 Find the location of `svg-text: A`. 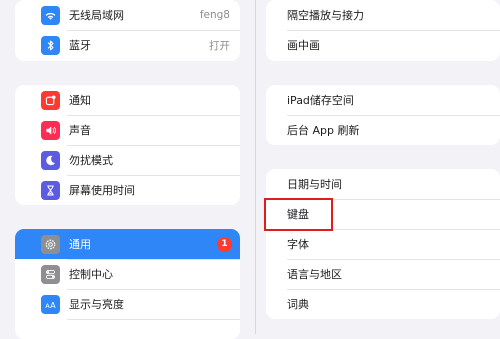

svg-text: A is located at coordinates (53, 304).